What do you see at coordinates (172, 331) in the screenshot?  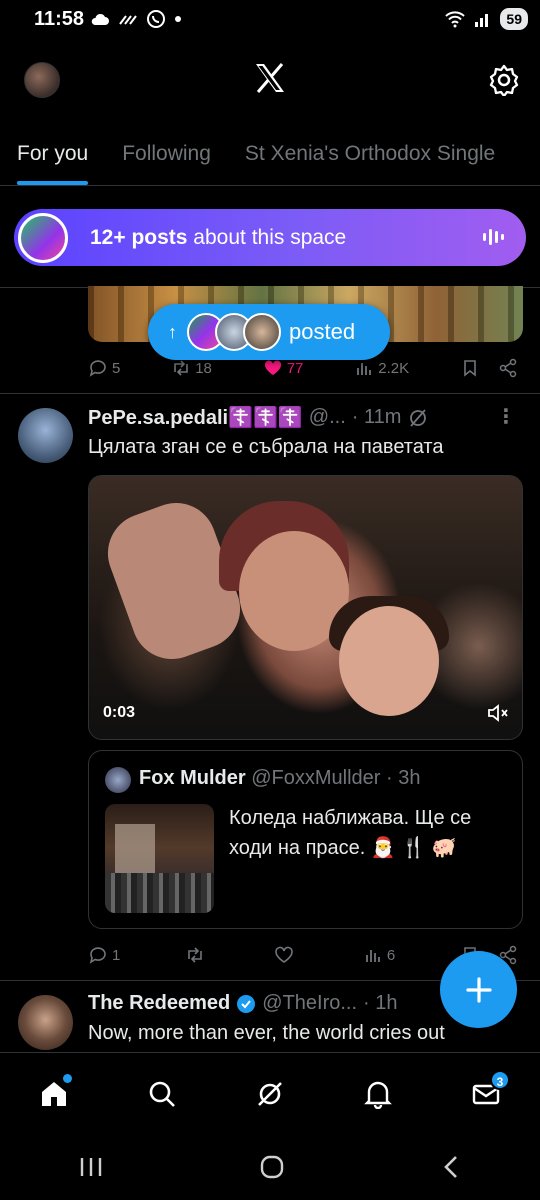 I see `arrow-up-icon: ↑` at bounding box center [172, 331].